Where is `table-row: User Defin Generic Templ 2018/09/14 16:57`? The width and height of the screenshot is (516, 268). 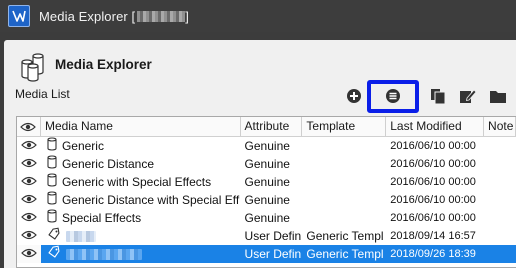 table-row: User Defin Generic Templ 2018/09/14 16:57 is located at coordinates (266, 236).